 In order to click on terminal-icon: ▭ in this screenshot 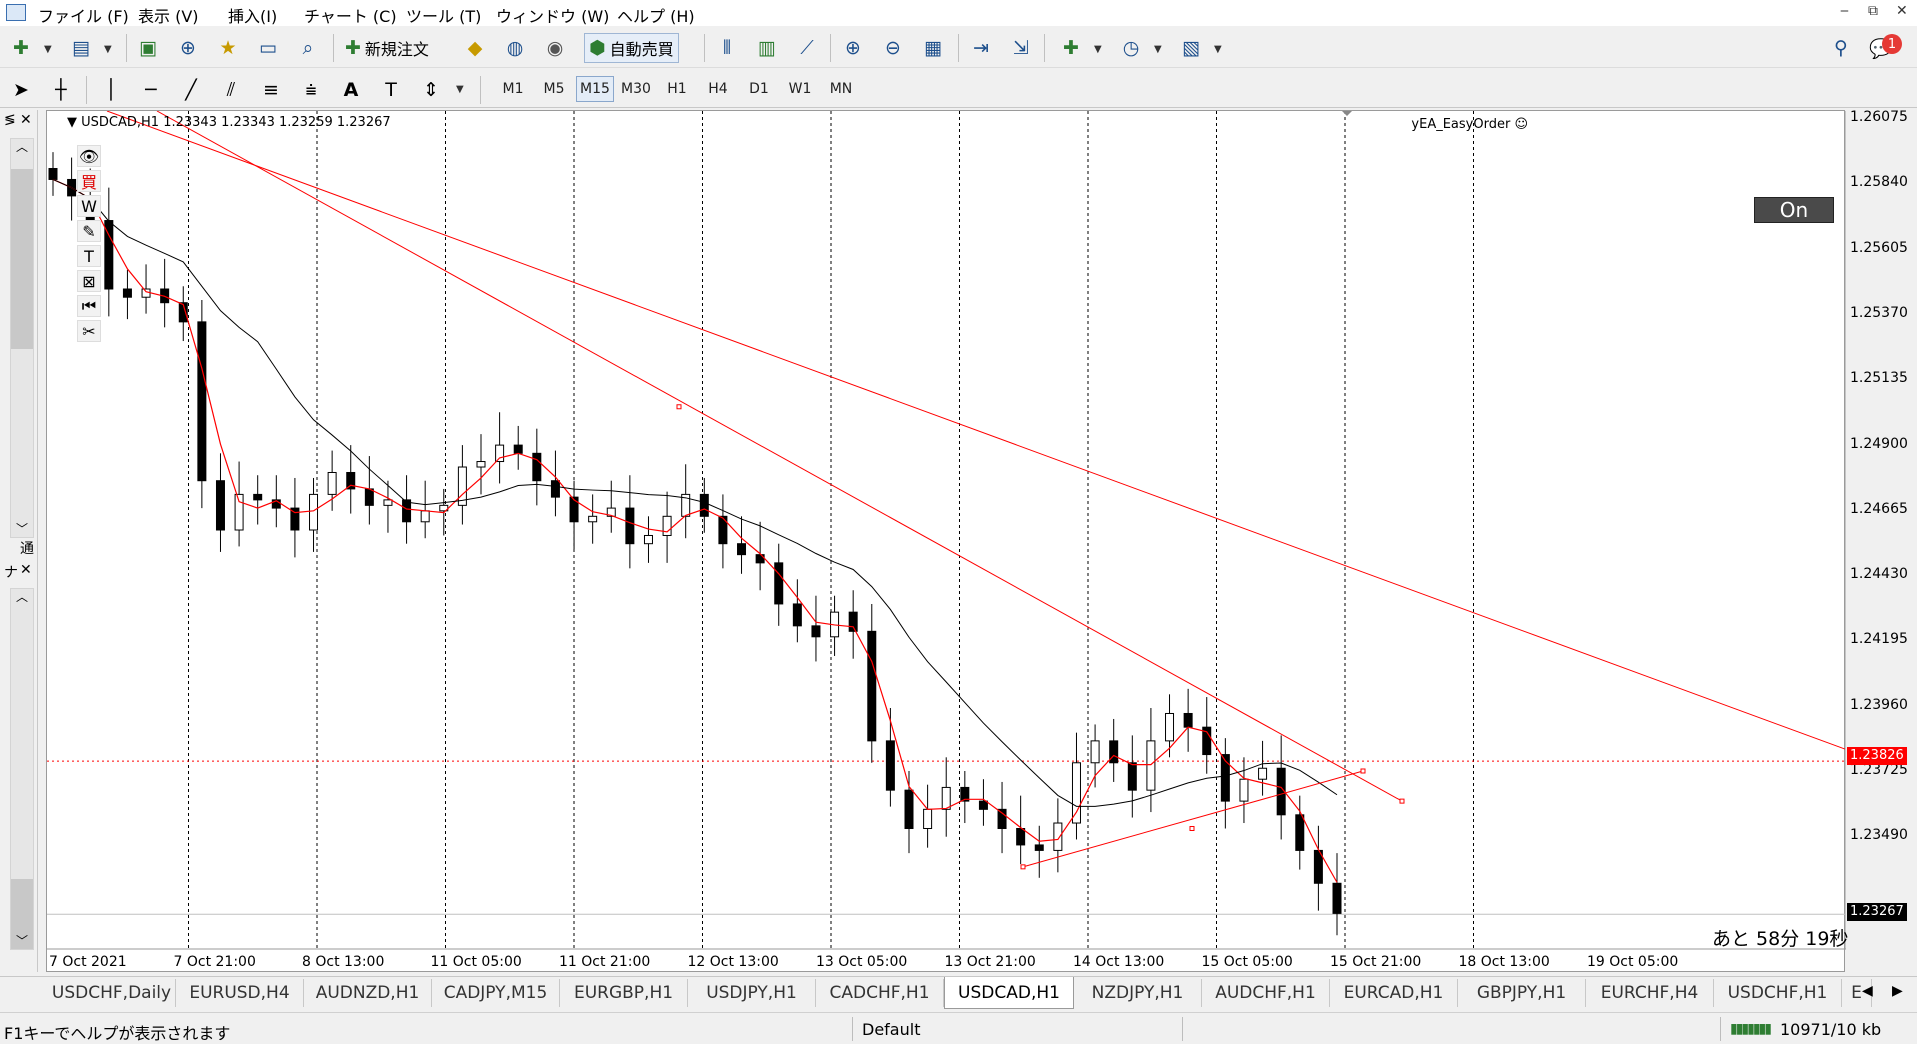, I will do `click(268, 48)`.